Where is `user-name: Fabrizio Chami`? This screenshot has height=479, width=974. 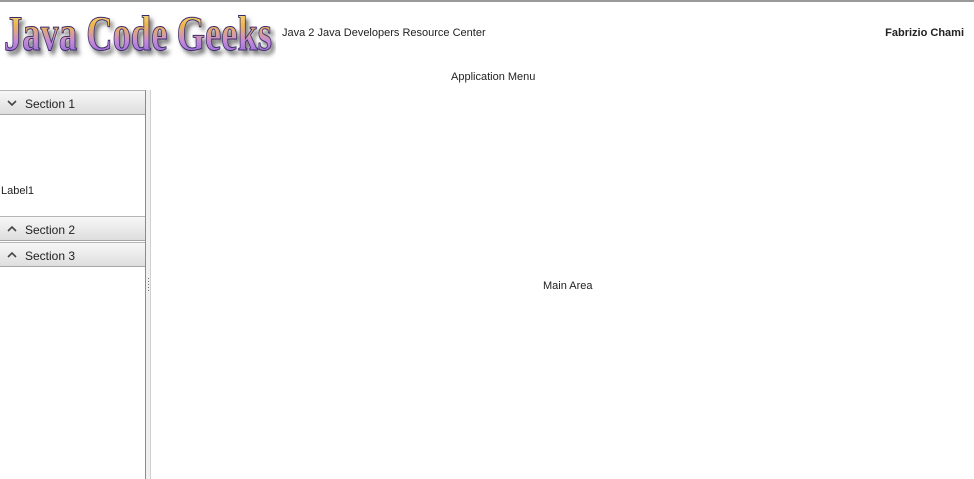 user-name: Fabrizio Chami is located at coordinates (924, 33).